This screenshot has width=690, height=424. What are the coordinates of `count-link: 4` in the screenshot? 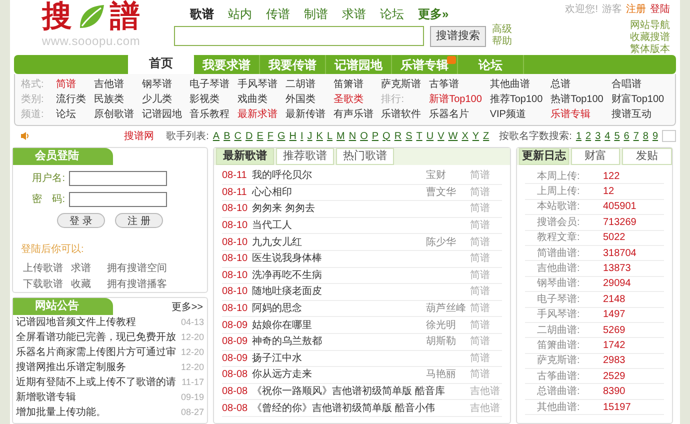 It's located at (607, 136).